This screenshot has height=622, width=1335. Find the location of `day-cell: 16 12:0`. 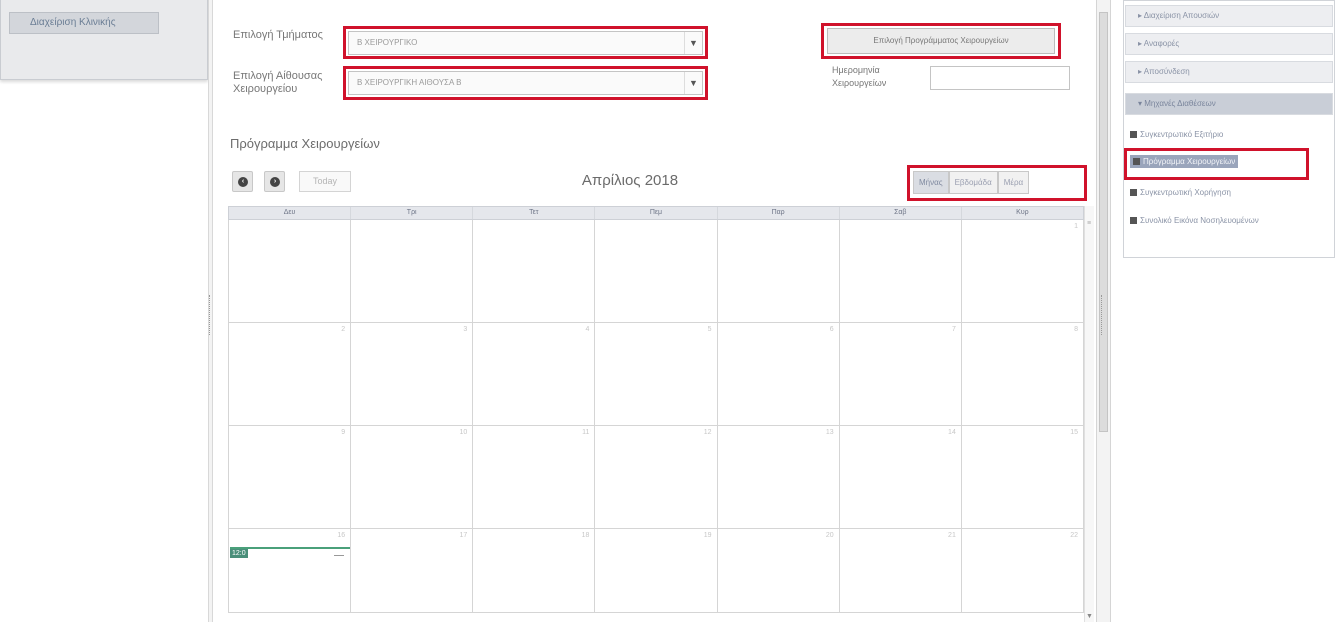

day-cell: 16 12:0 is located at coordinates (290, 571).